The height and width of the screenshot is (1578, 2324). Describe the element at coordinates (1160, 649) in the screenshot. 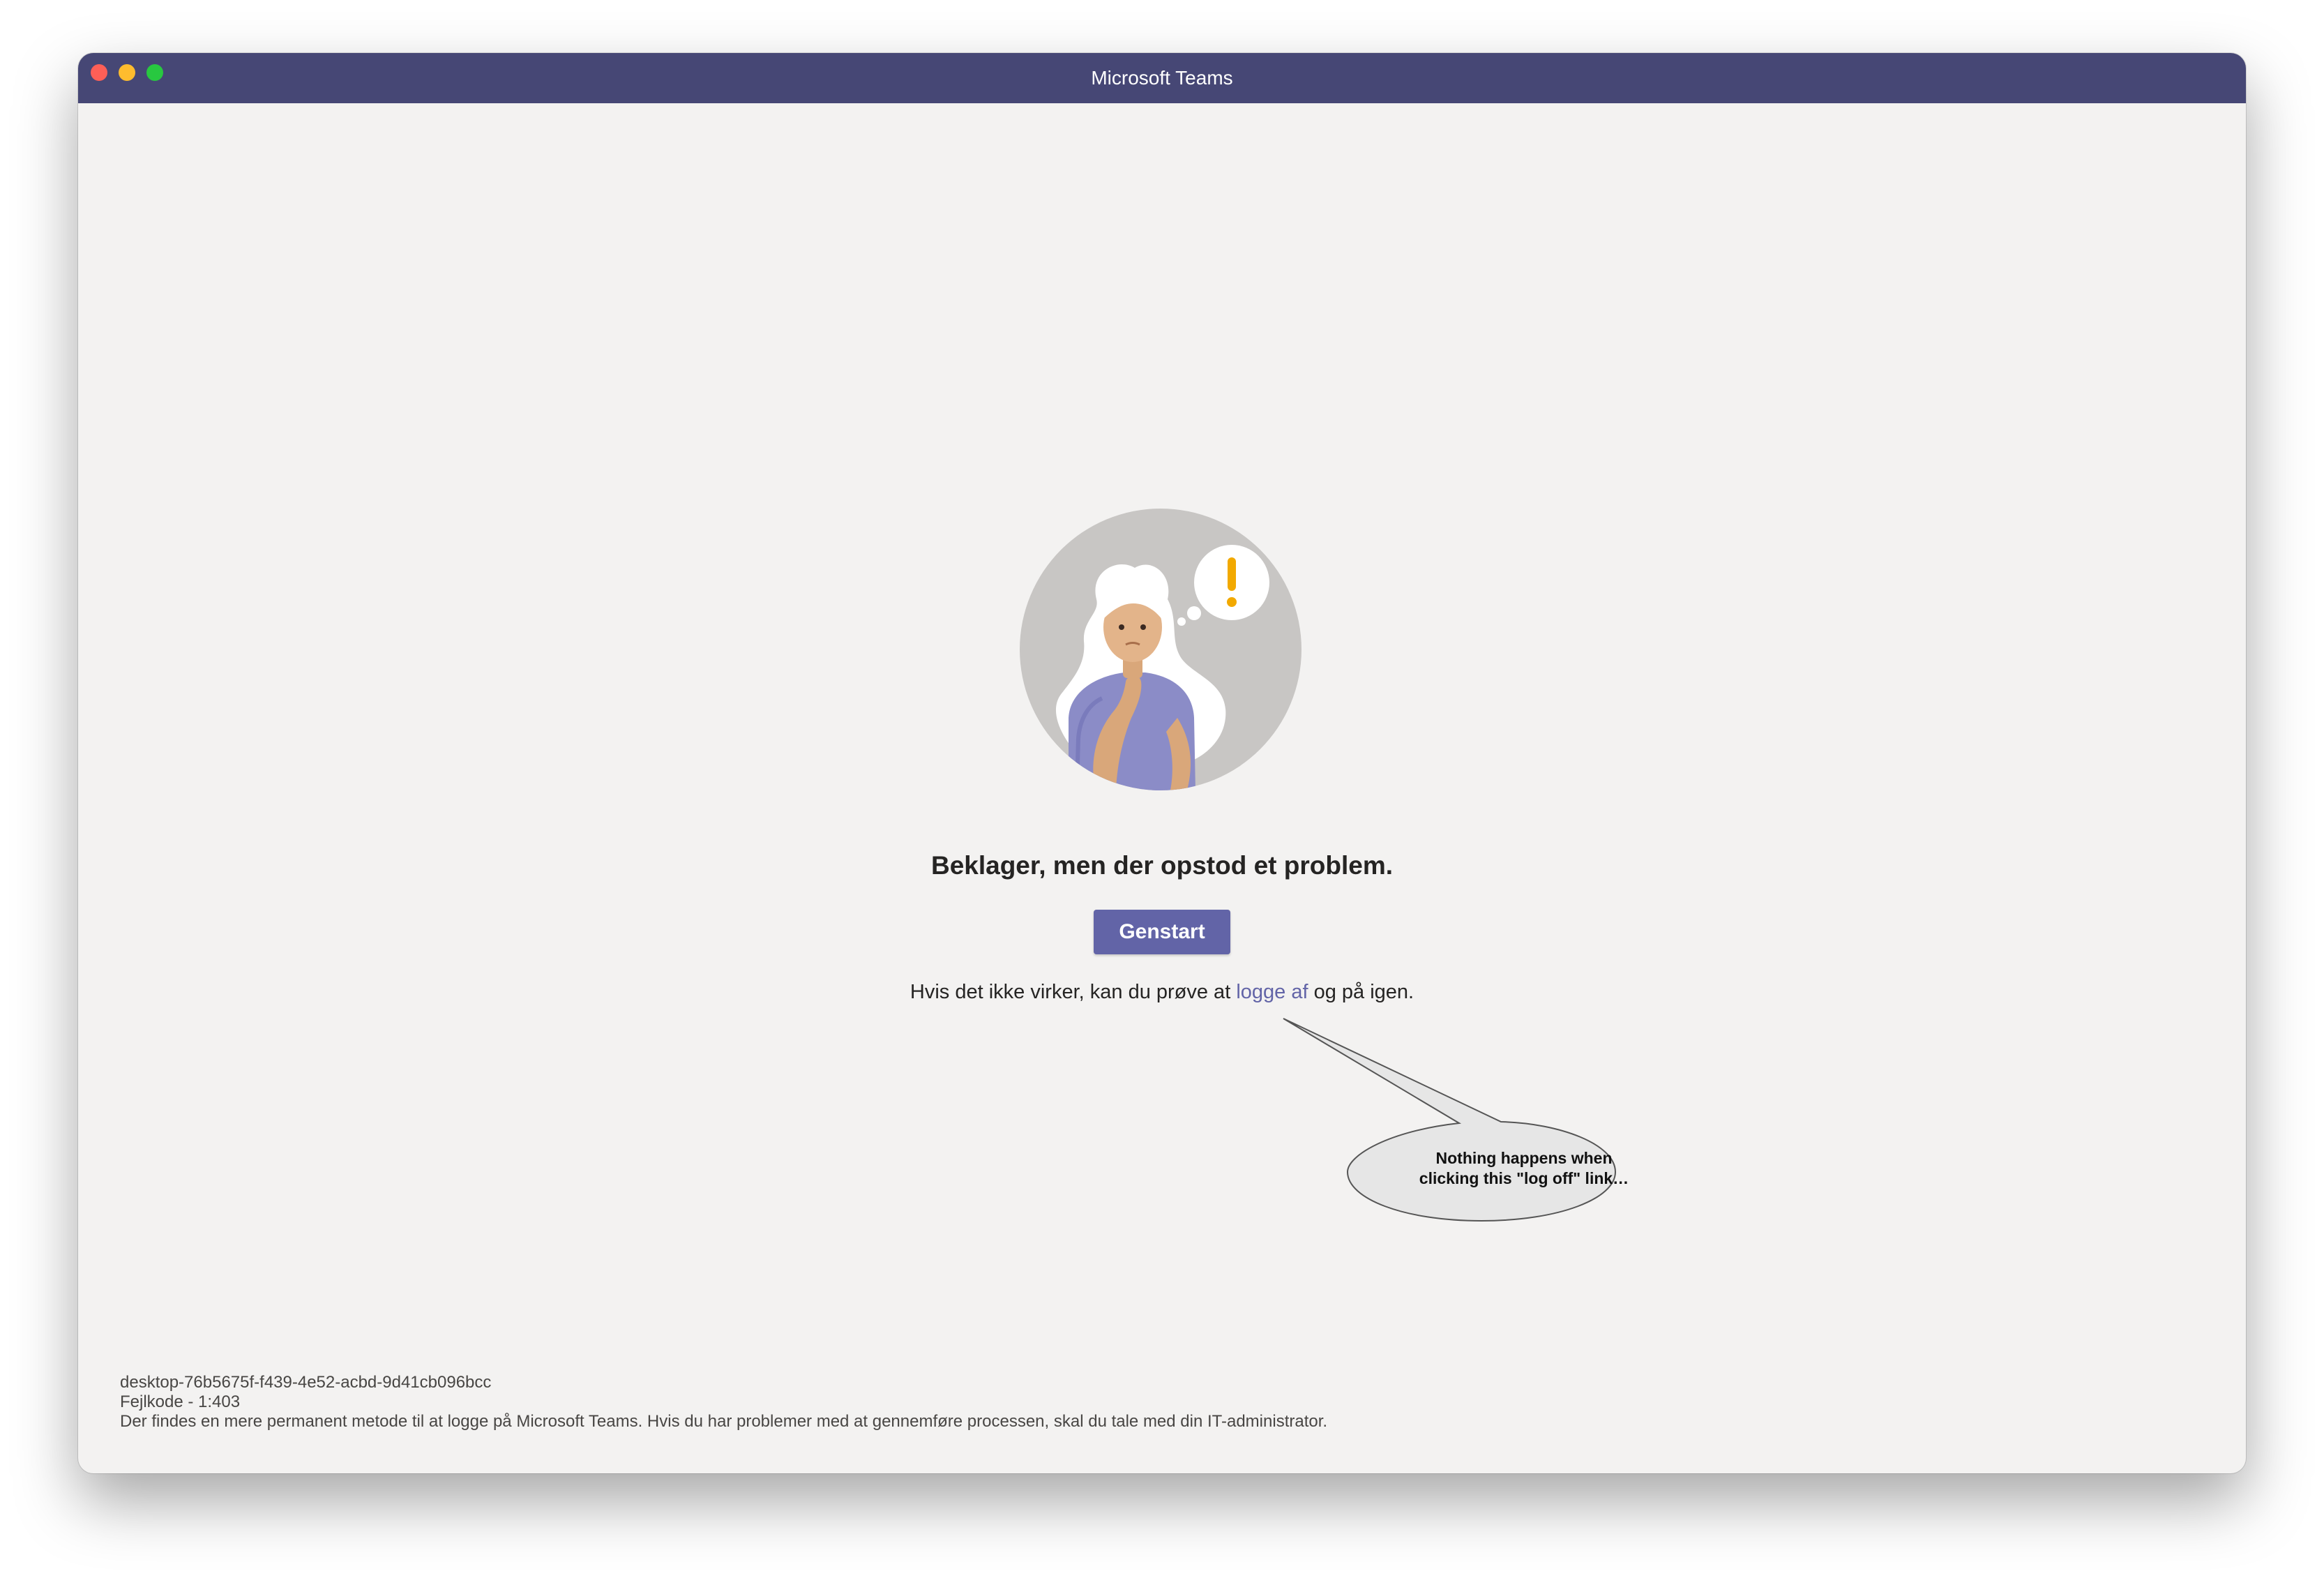

I see `error-illustration` at that location.